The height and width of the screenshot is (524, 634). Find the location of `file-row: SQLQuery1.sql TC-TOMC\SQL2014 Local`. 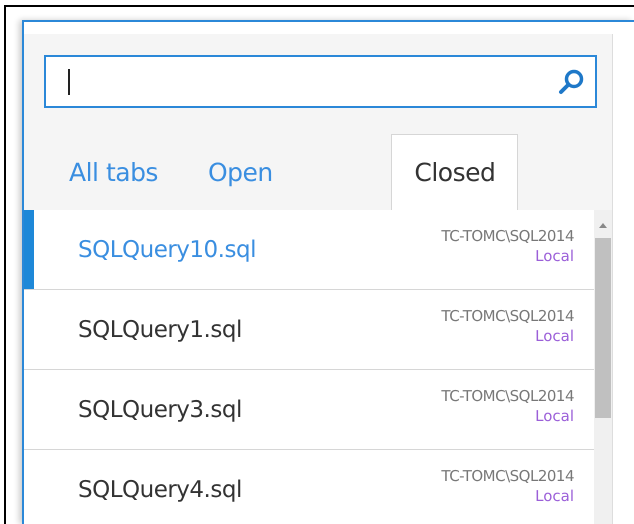

file-row: SQLQuery1.sql TC-TOMC\SQL2014 Local is located at coordinates (309, 329).